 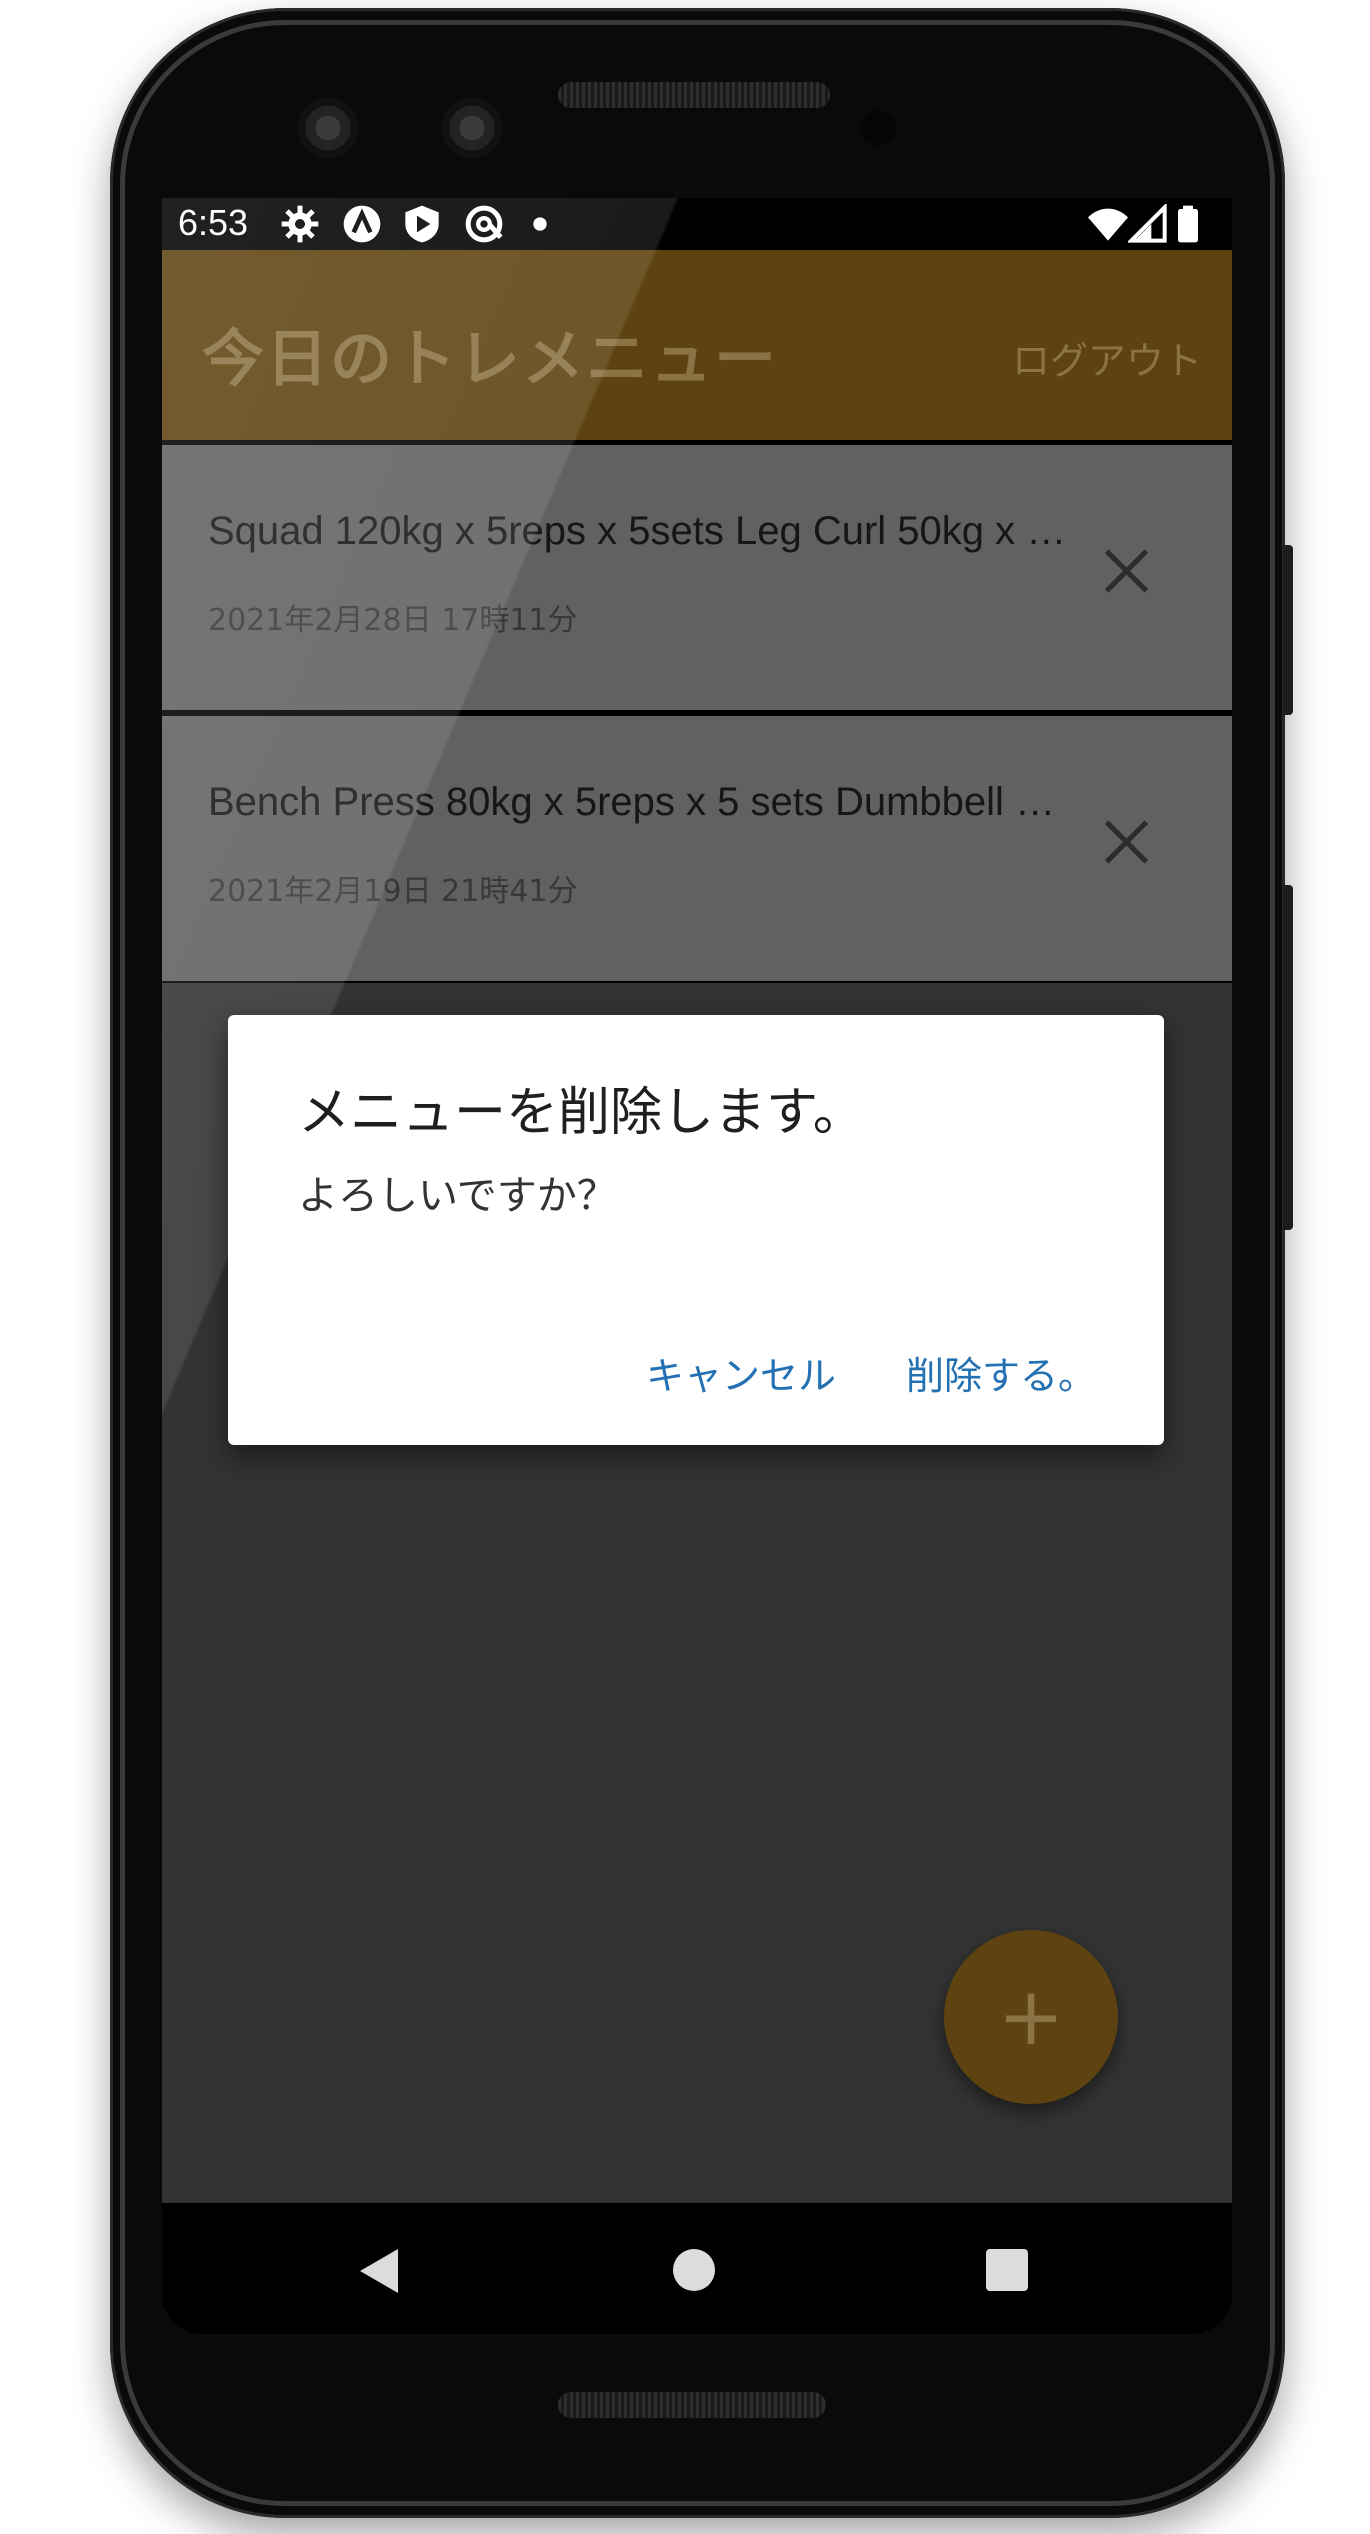 I want to click on logout-button: ログアウト, so click(x=1107, y=357).